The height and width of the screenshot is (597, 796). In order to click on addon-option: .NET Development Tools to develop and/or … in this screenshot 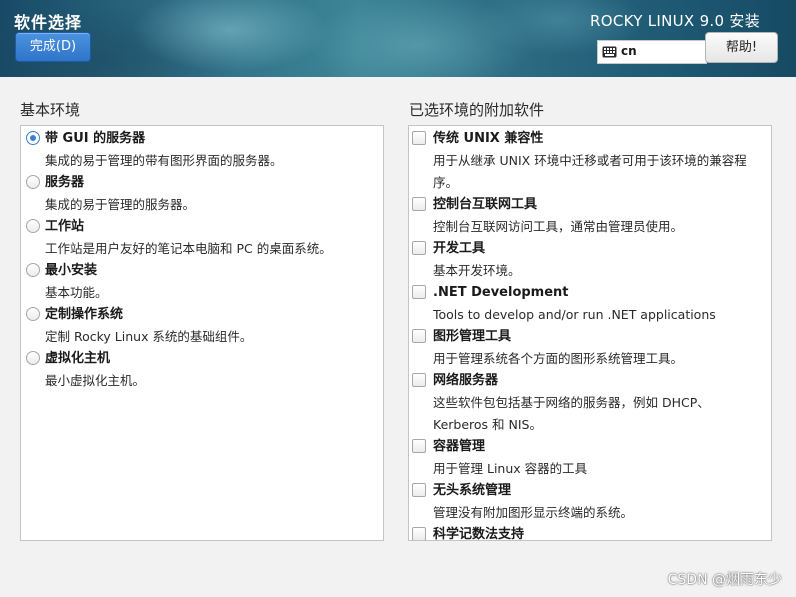, I will do `click(590, 304)`.